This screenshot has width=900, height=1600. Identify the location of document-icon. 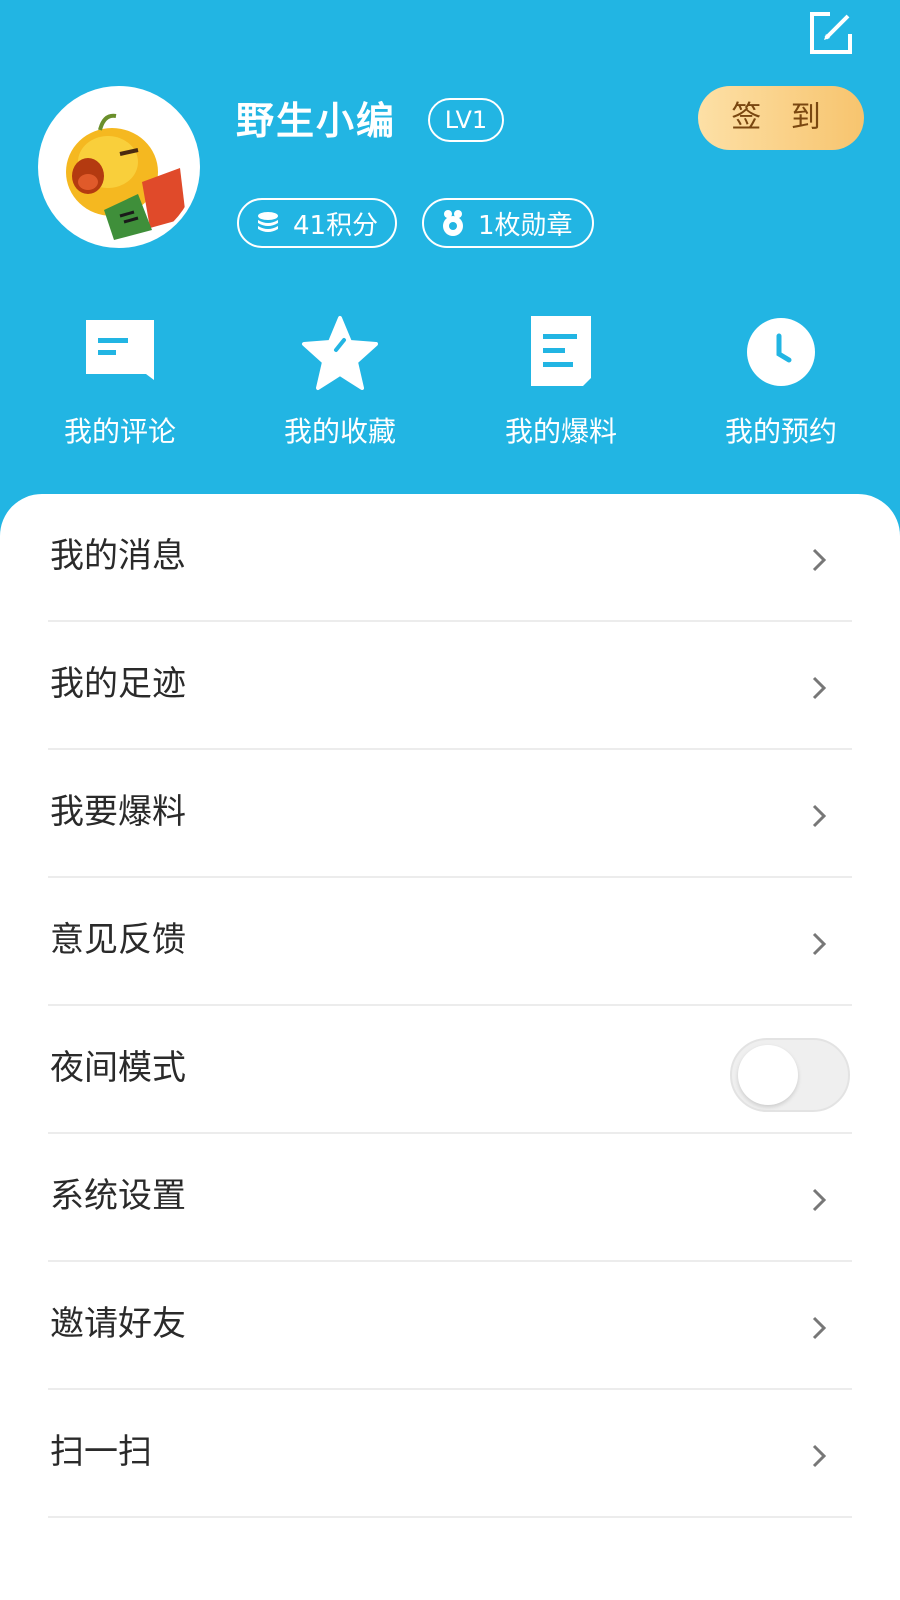
(561, 351).